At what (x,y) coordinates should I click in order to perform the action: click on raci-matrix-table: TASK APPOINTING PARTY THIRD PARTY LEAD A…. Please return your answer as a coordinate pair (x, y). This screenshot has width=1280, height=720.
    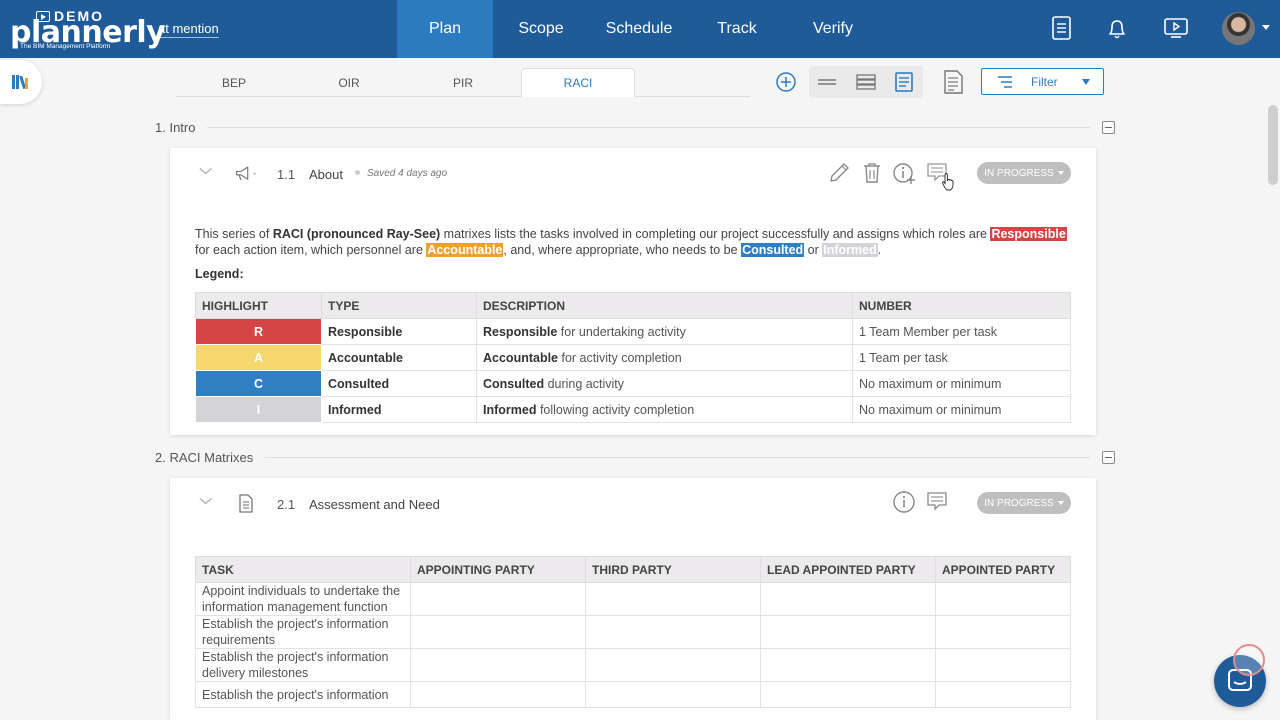
    Looking at the image, I should click on (633, 632).